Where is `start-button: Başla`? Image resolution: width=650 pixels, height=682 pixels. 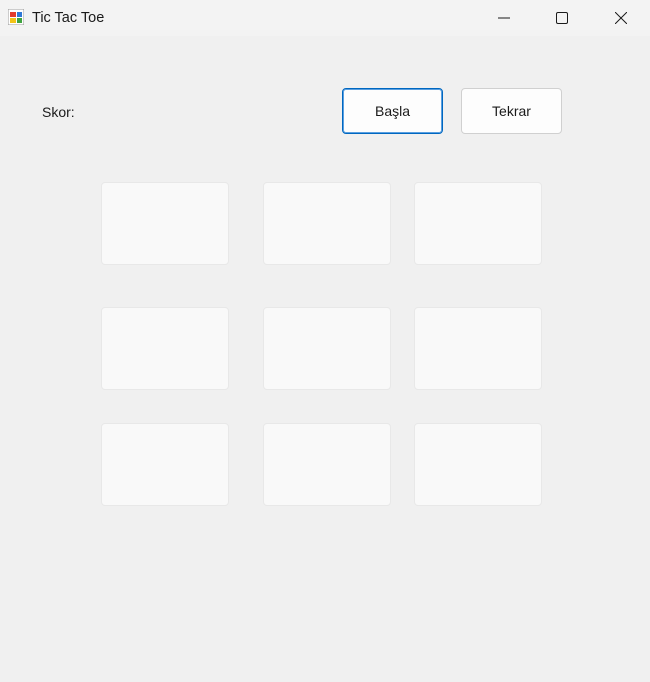 start-button: Başla is located at coordinates (392, 111).